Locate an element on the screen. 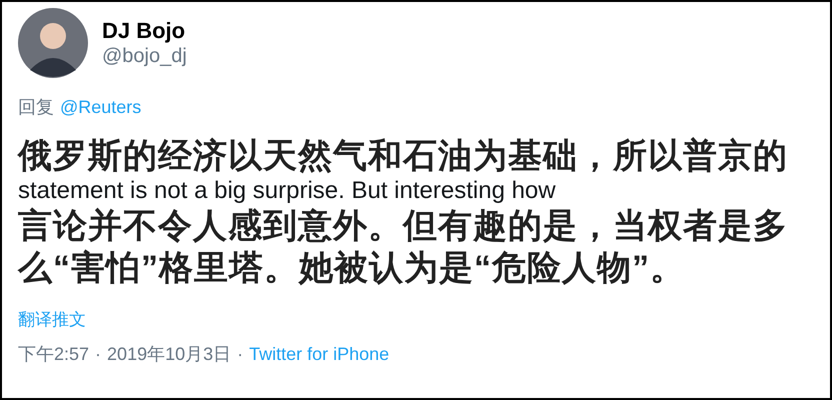 The image size is (832, 400). mention-link: @Reuters is located at coordinates (101, 107).